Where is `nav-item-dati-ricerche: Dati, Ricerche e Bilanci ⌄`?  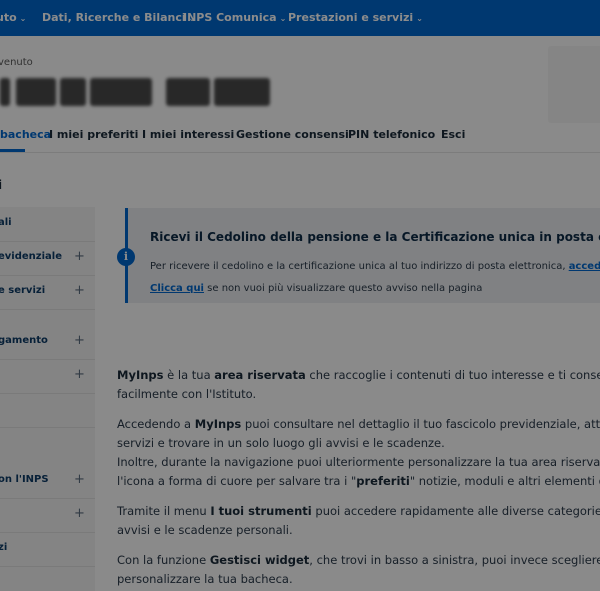
nav-item-dati-ricerche: Dati, Ricerche e Bilanci ⌄ is located at coordinates (118, 18).